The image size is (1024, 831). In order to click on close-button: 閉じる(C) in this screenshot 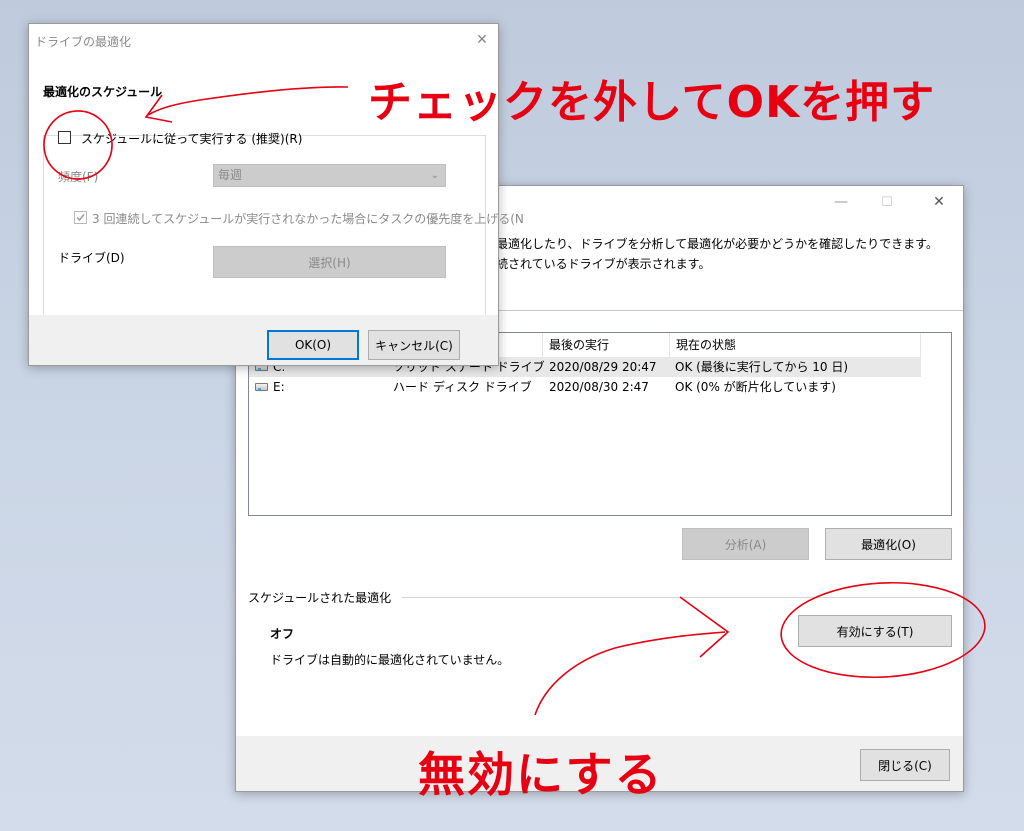, I will do `click(905, 765)`.